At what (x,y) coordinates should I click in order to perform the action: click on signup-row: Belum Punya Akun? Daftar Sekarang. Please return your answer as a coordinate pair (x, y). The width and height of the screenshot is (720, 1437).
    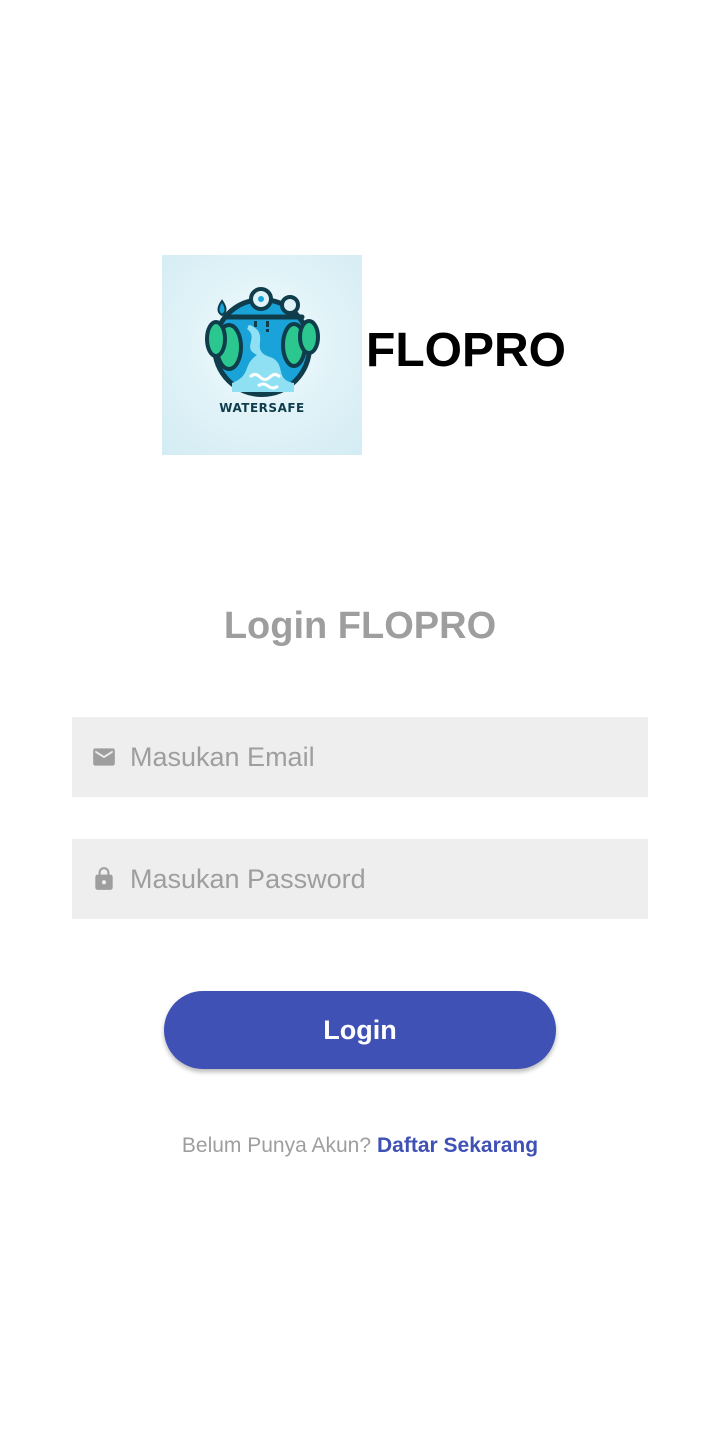
    Looking at the image, I should click on (360, 1146).